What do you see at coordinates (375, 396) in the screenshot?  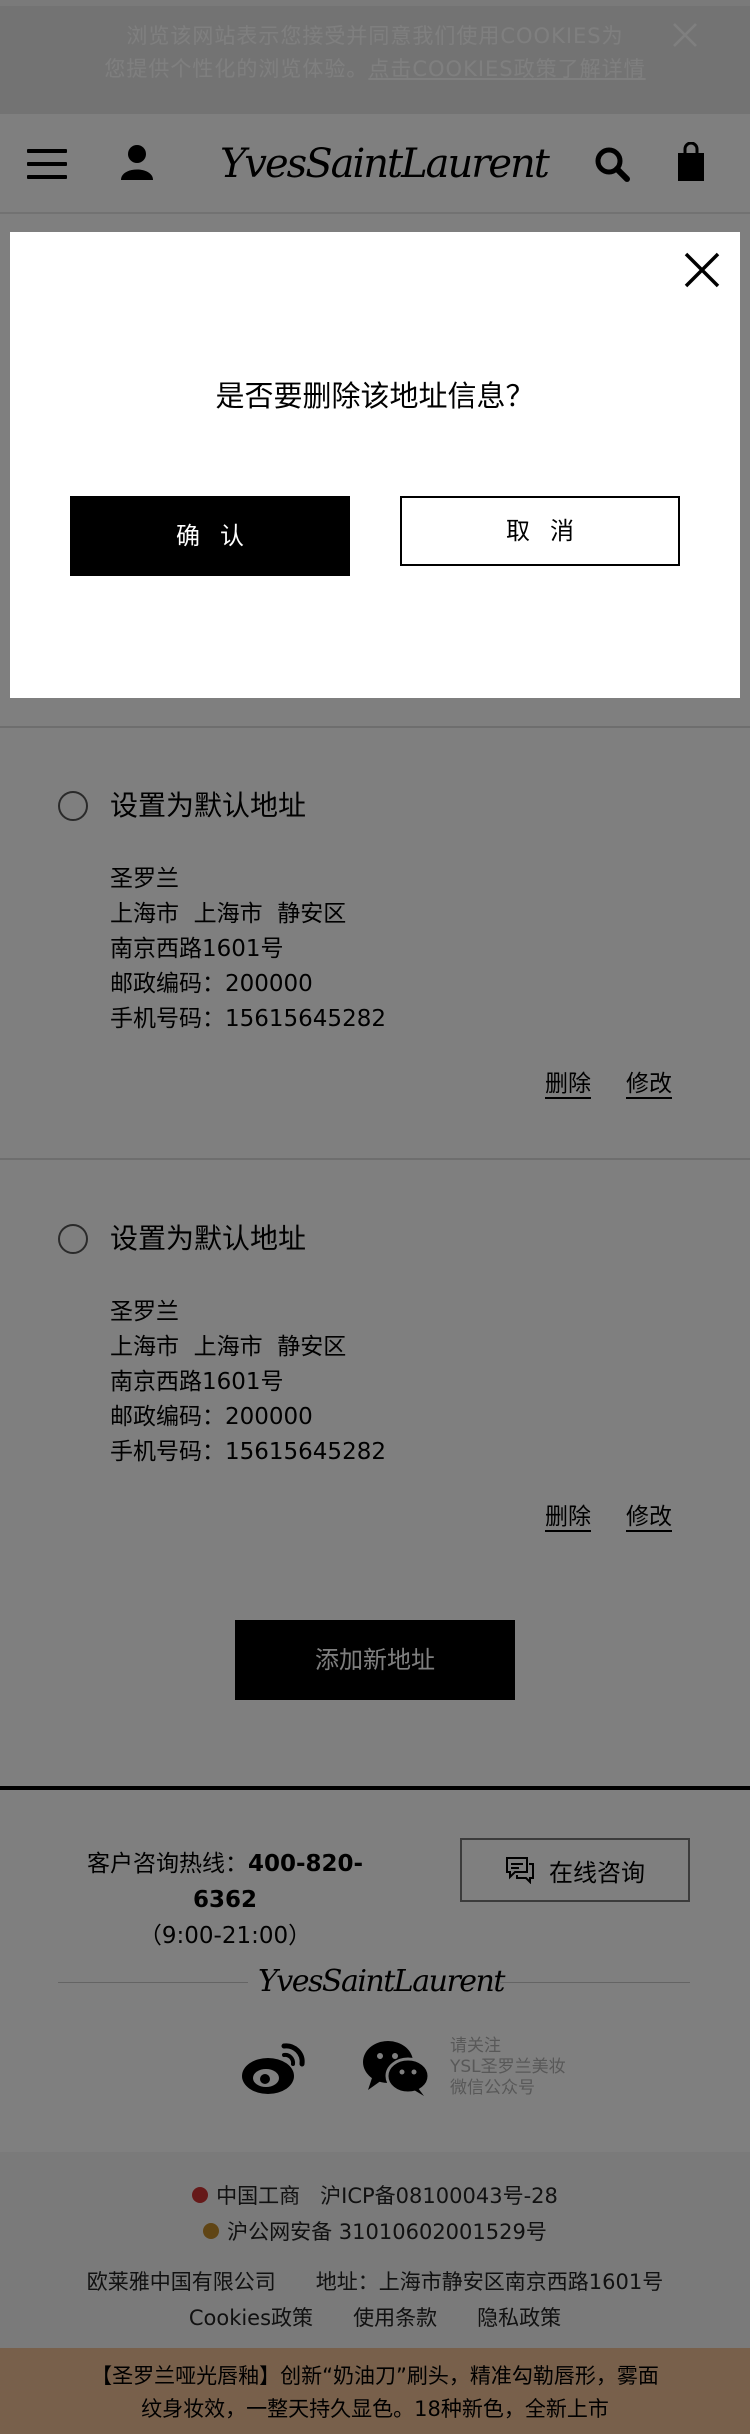 I see `dialog-question: 是否要删除该地址信息？` at bounding box center [375, 396].